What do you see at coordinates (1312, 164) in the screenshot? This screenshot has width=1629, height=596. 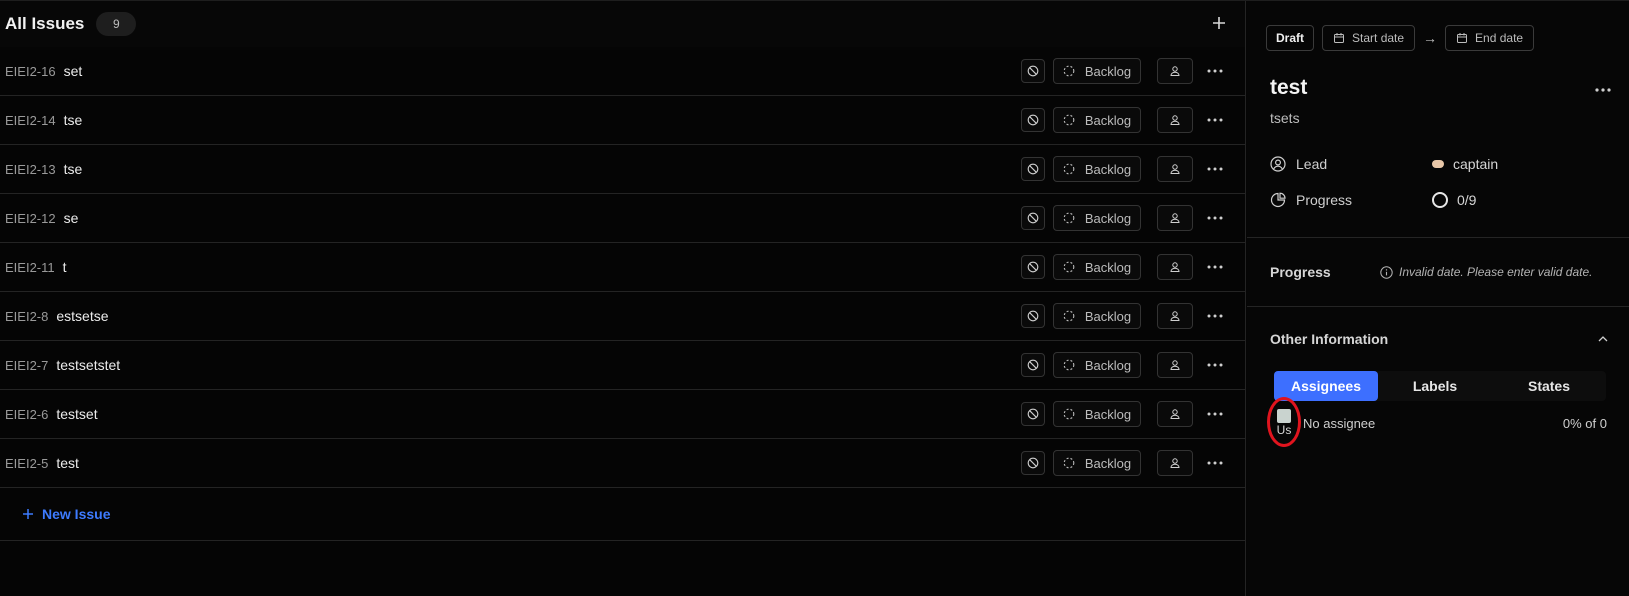 I see `lead-label: Lead` at bounding box center [1312, 164].